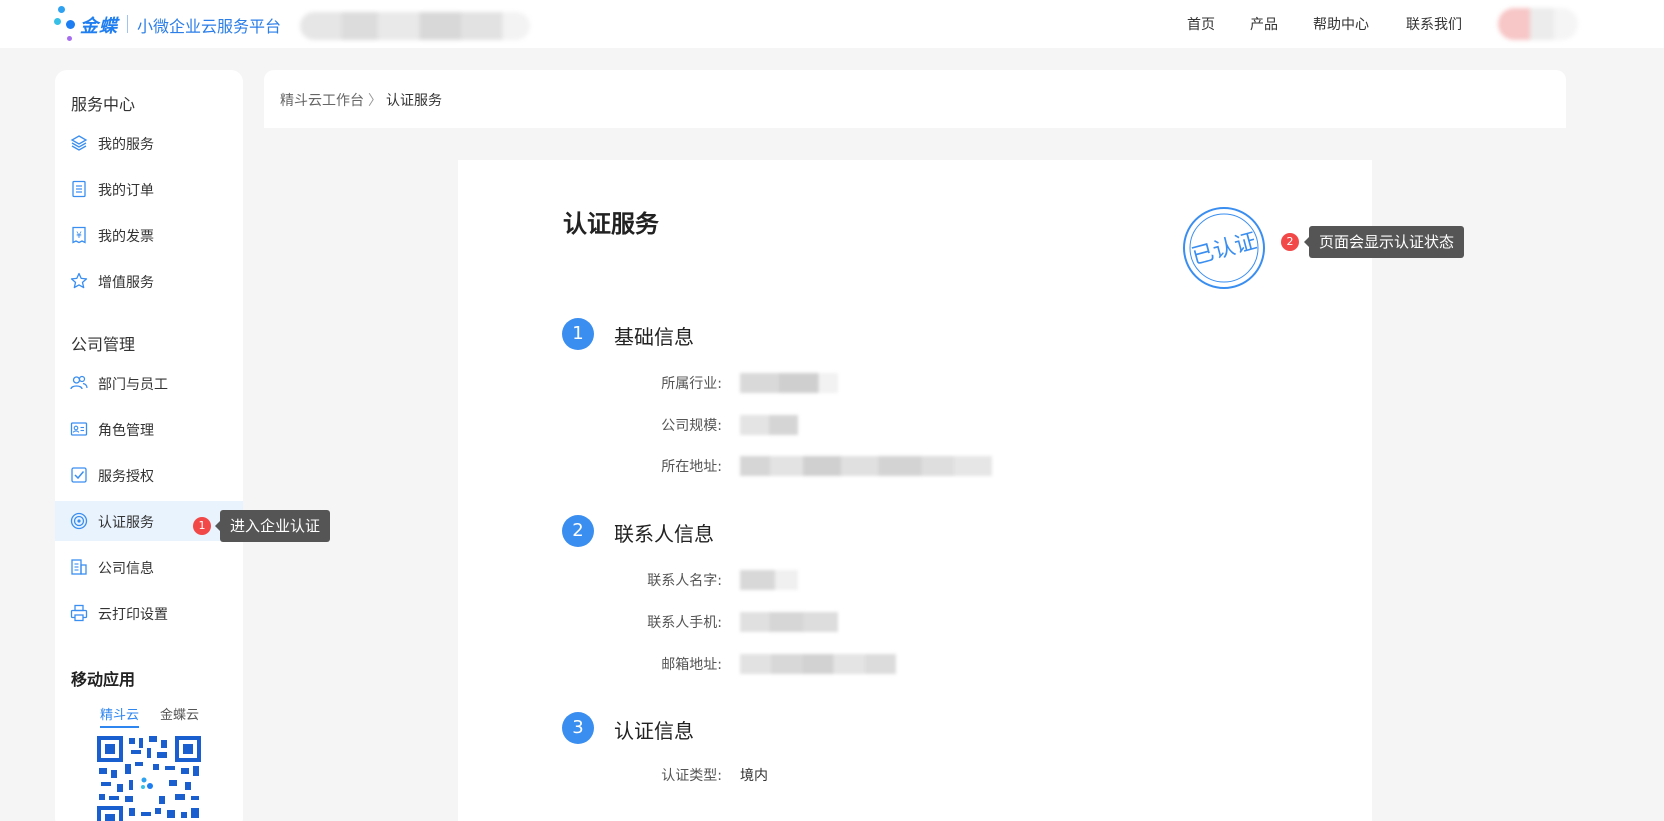  I want to click on sidebar-item-company-info: 公司信息, so click(149, 567).